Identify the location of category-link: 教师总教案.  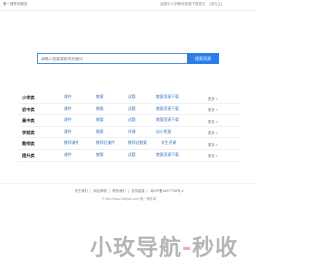
(137, 143).